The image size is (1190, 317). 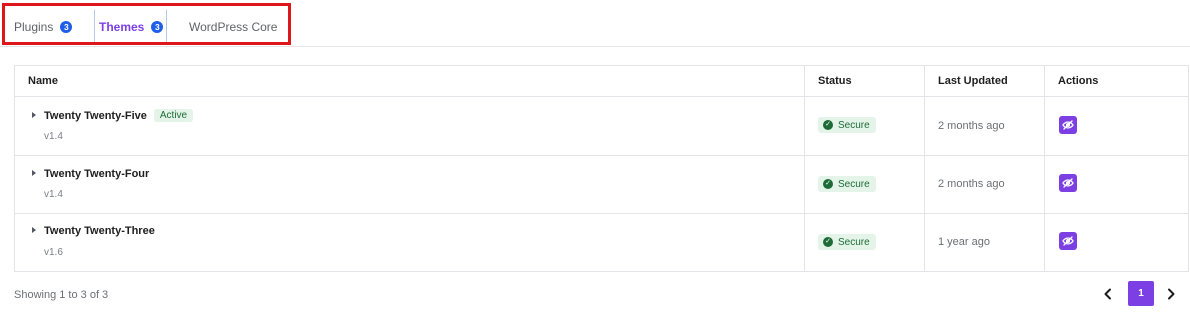 I want to click on theme-name: Twenty Twenty-Three, so click(x=99, y=231).